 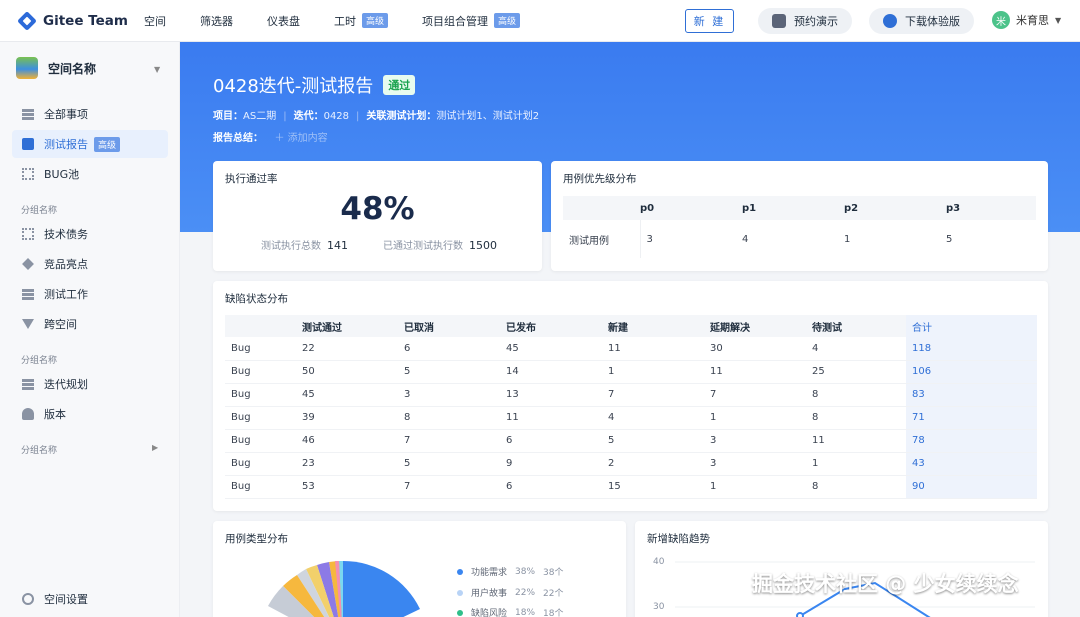 I want to click on total-cell: 78, so click(x=971, y=441).